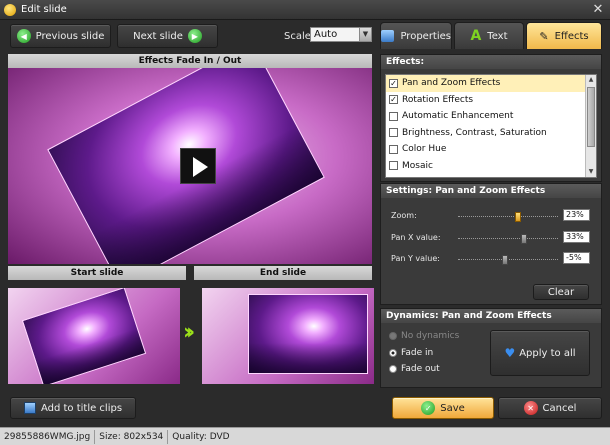 The image size is (610, 445). I want to click on effect-label: Brightness, Contrast, Saturation, so click(474, 132).